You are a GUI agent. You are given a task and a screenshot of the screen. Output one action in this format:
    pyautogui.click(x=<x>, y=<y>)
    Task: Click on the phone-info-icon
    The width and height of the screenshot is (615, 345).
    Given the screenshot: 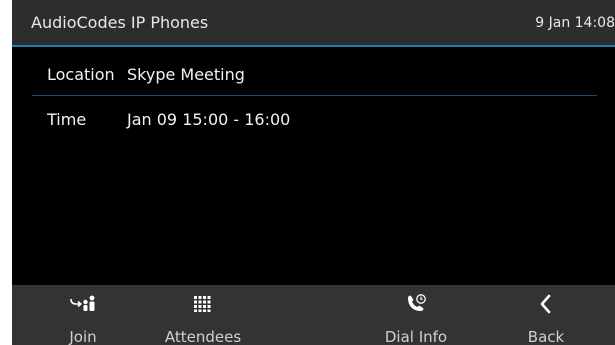 What is the action you would take?
    pyautogui.click(x=416, y=304)
    